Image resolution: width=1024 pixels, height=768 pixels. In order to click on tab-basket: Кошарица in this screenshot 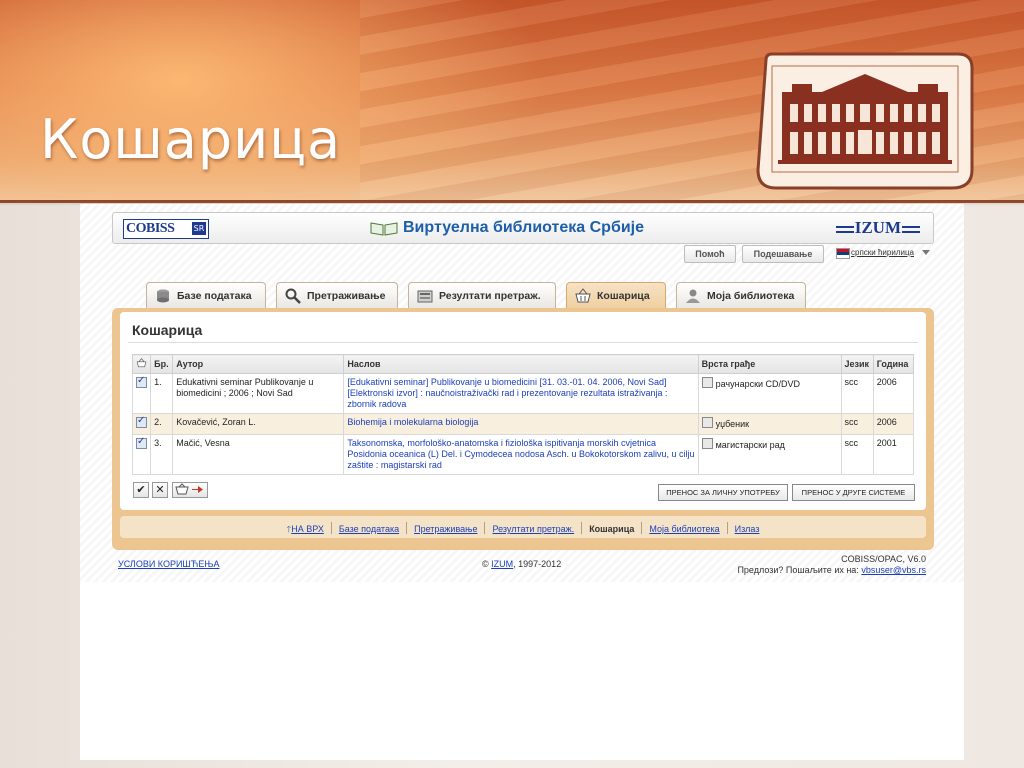, I will do `click(616, 295)`.